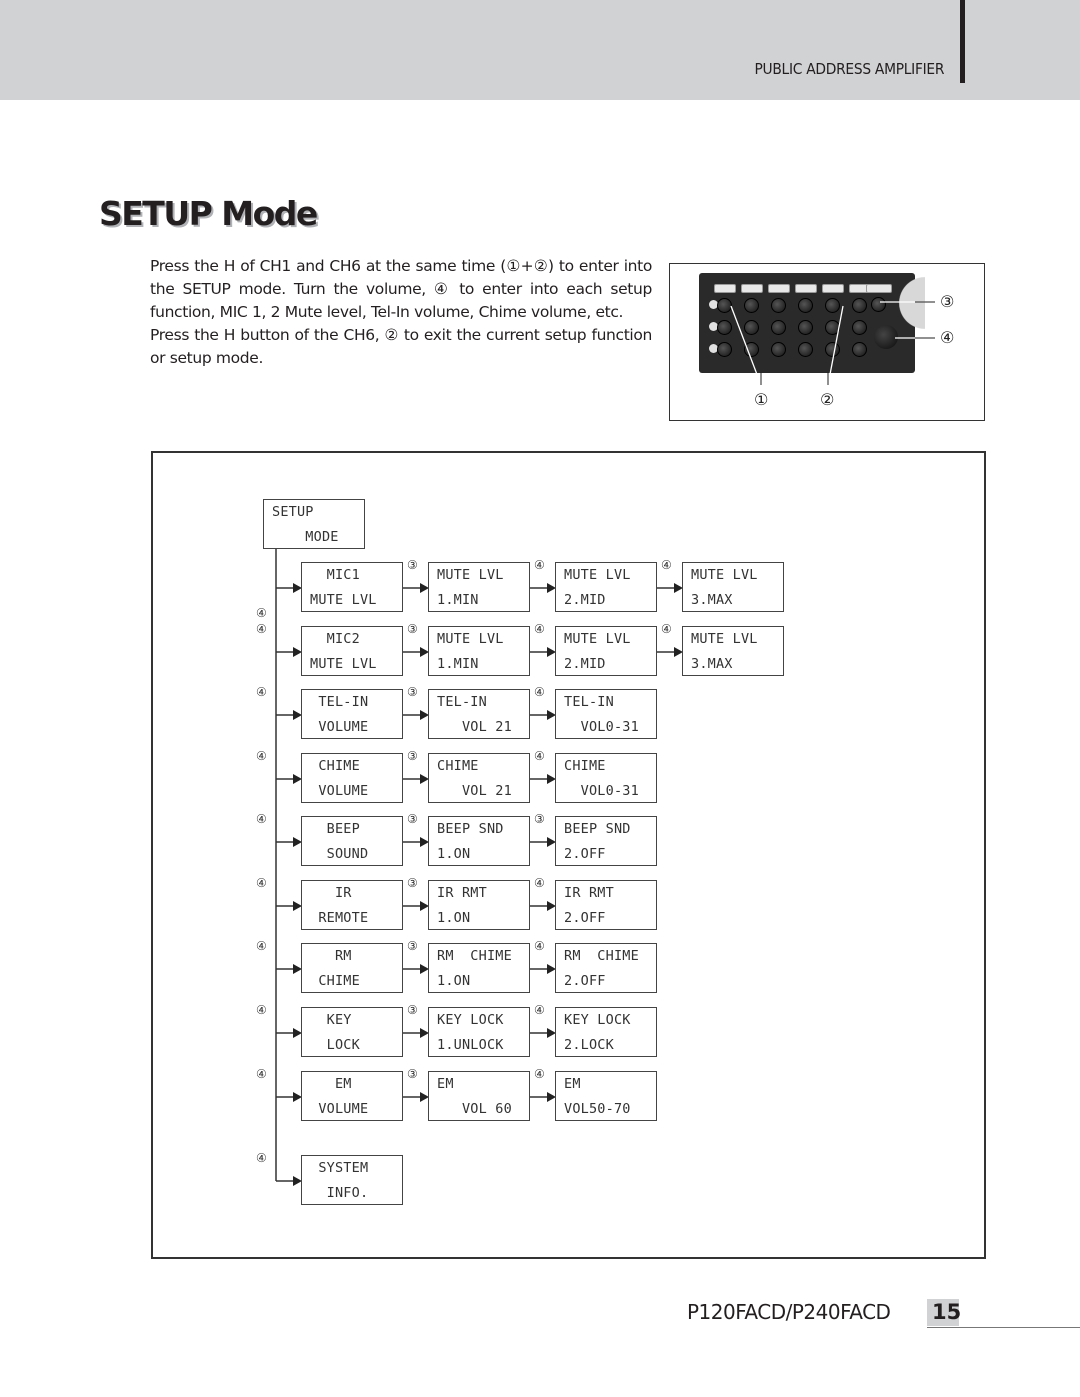  Describe the element at coordinates (331, 1020) in the screenshot. I see `node-line-1: KEY` at that location.